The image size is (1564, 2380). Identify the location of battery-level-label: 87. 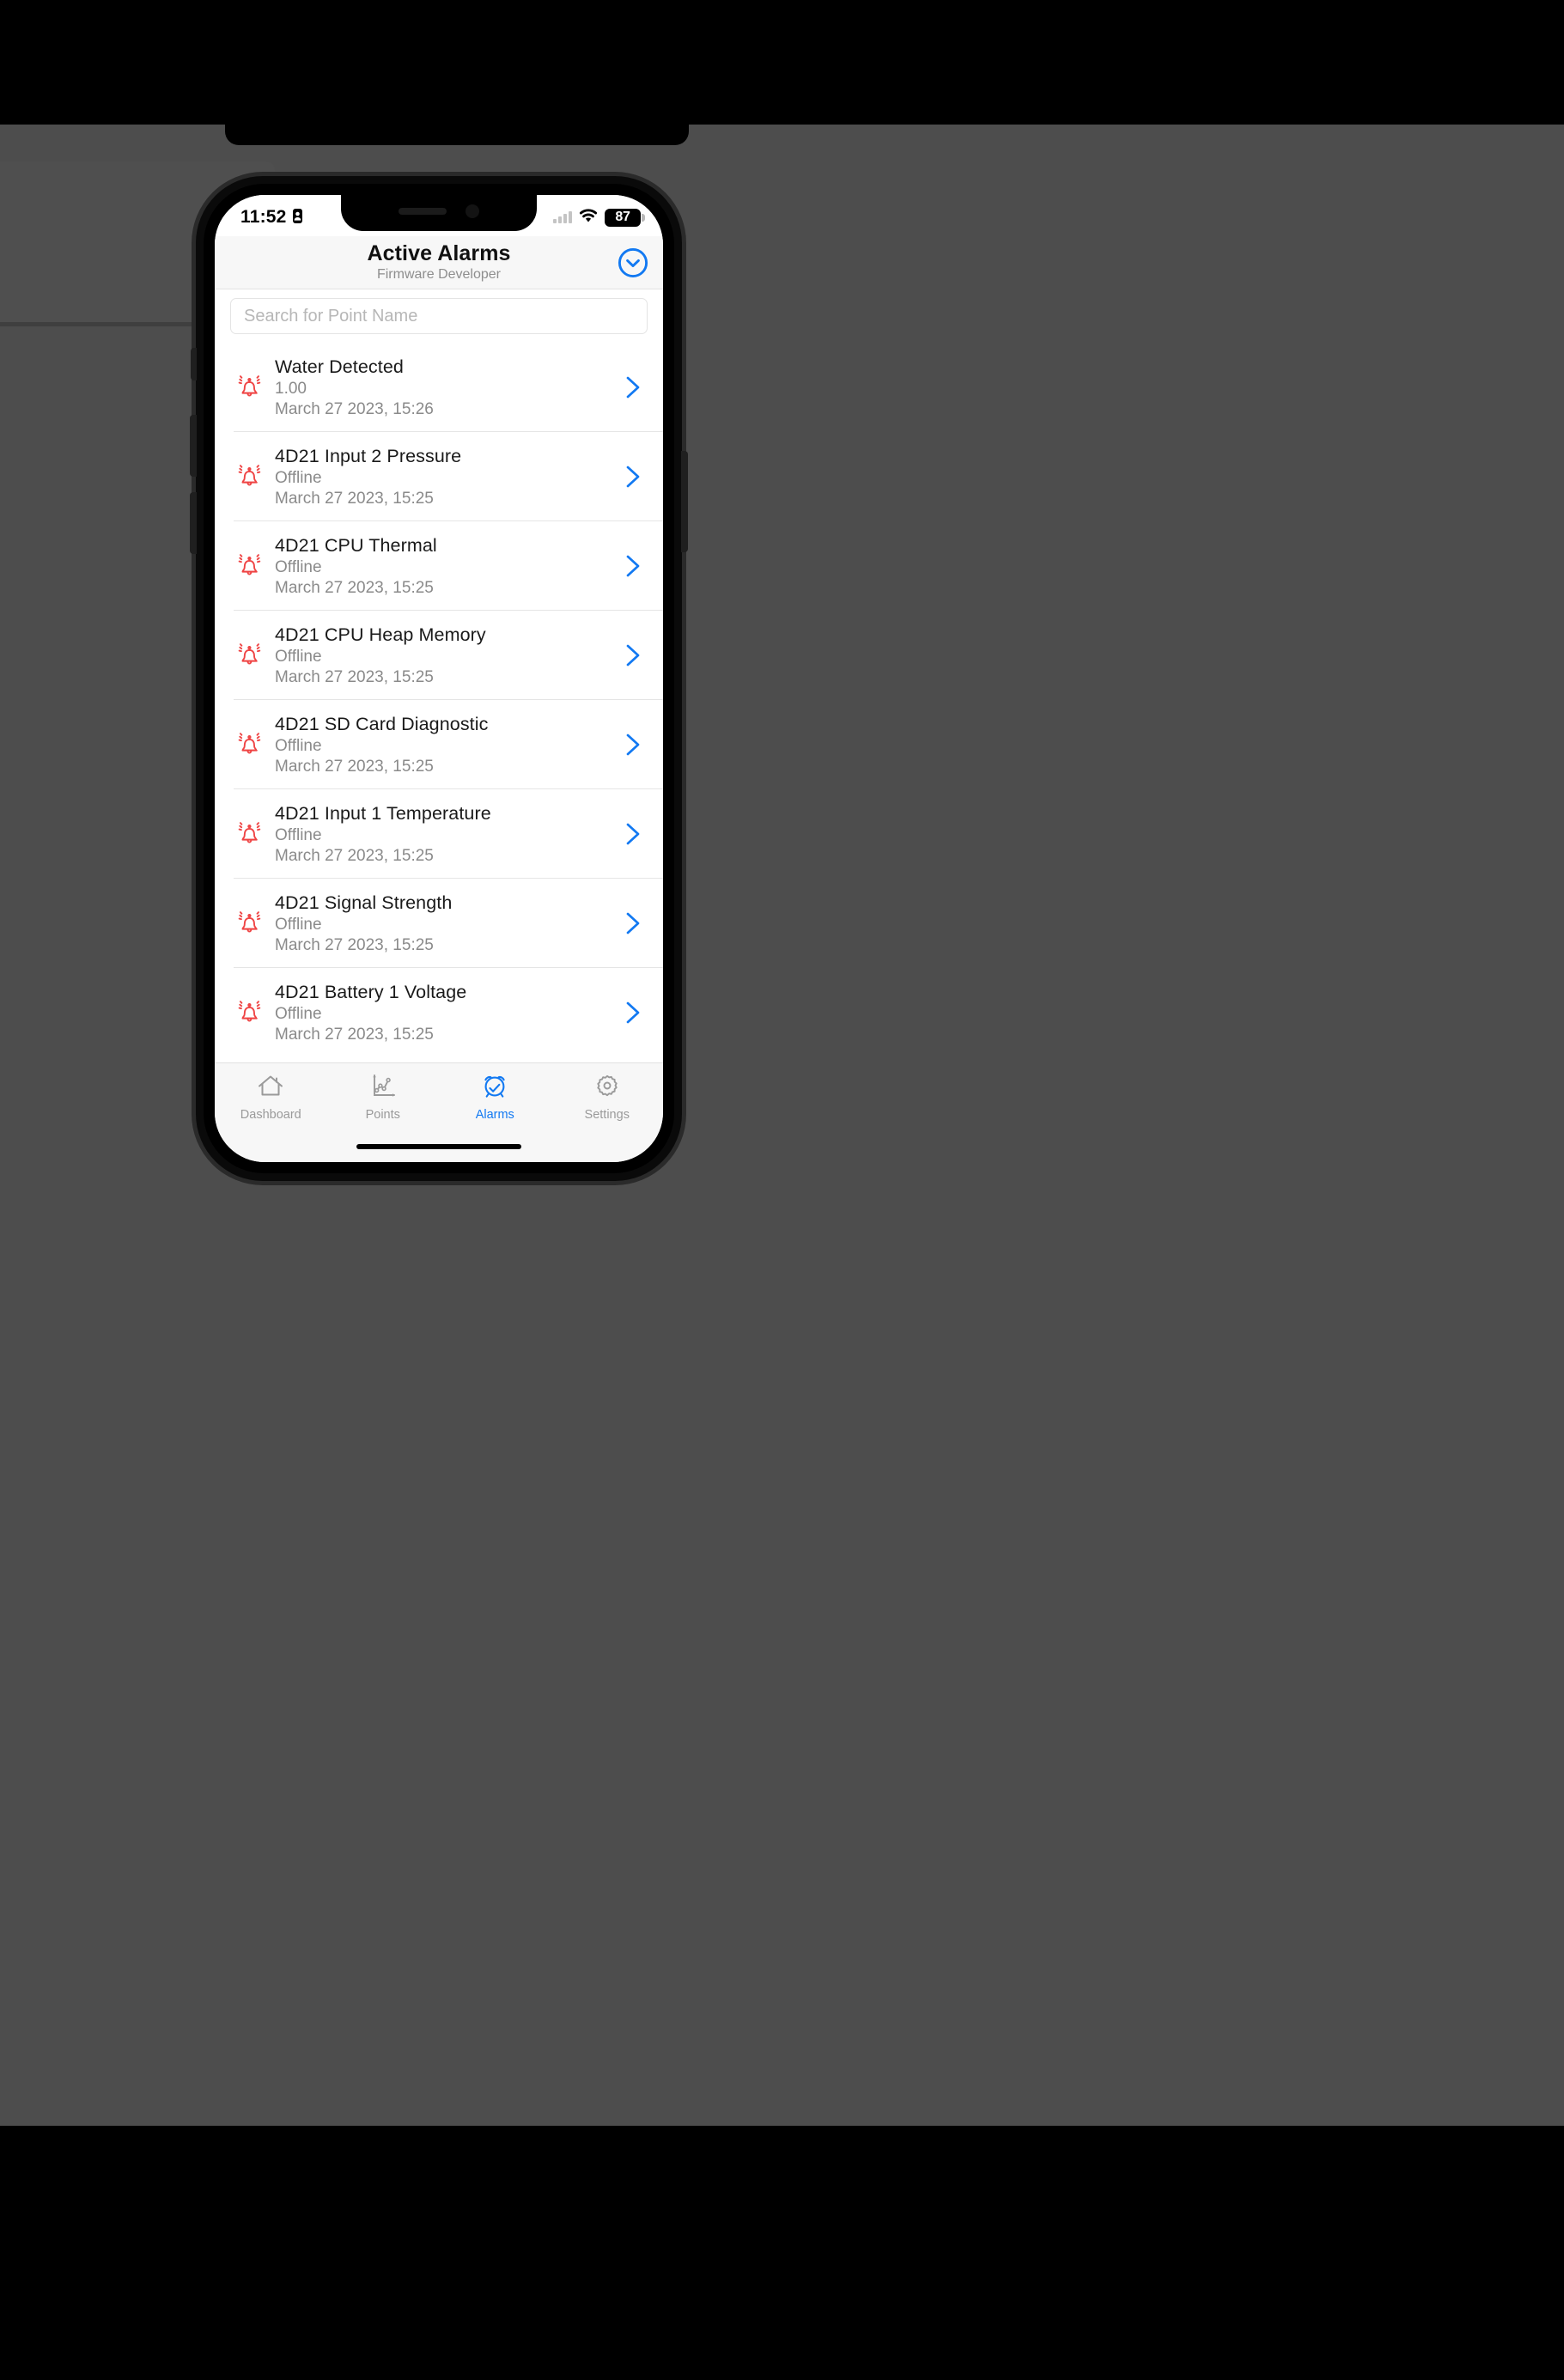
(622, 217).